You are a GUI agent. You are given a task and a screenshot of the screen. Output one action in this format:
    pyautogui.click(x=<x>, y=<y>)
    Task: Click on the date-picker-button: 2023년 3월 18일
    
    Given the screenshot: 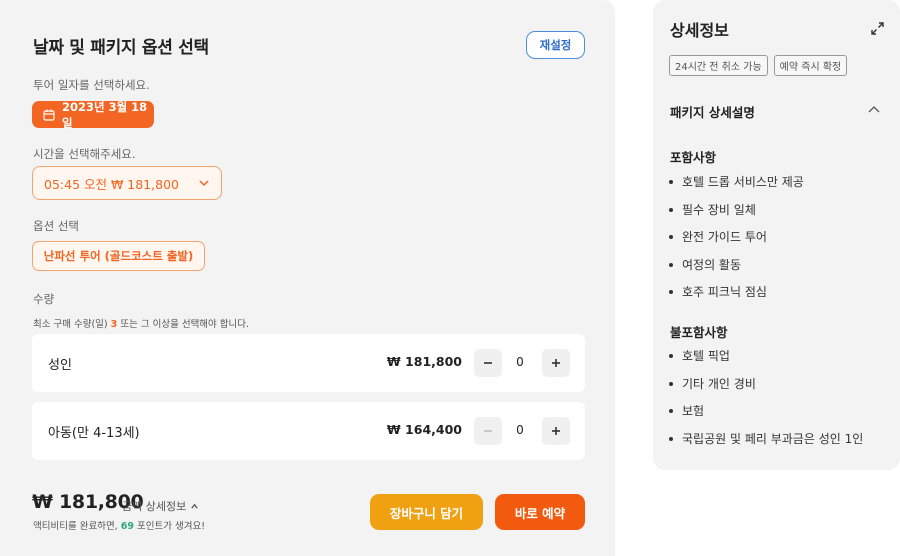 What is the action you would take?
    pyautogui.click(x=93, y=114)
    